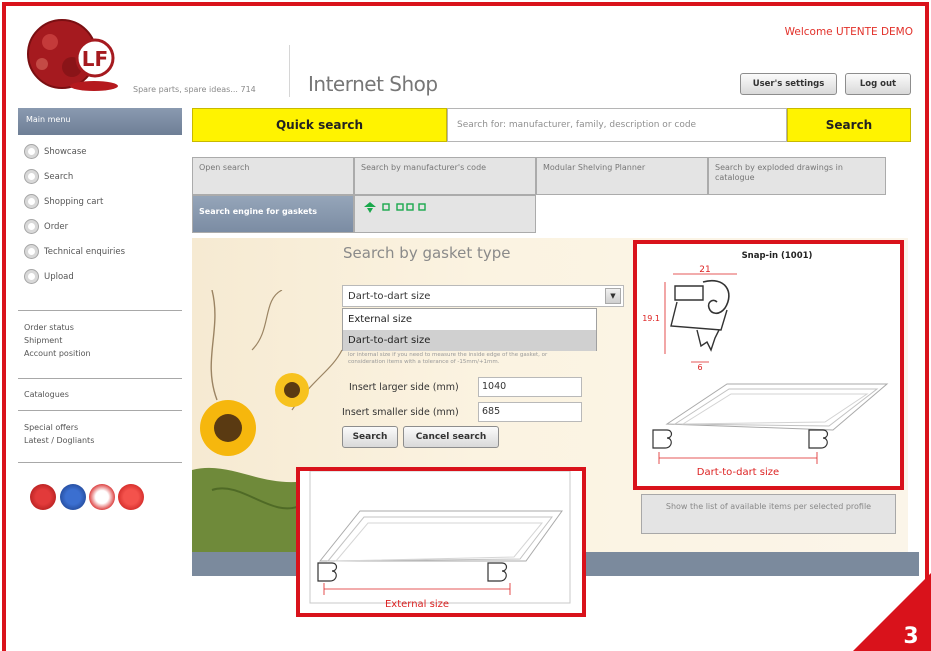 This screenshot has height=651, width=931. Describe the element at coordinates (404, 387) in the screenshot. I see `larger-side-label: Insert larger side (mm)` at that location.